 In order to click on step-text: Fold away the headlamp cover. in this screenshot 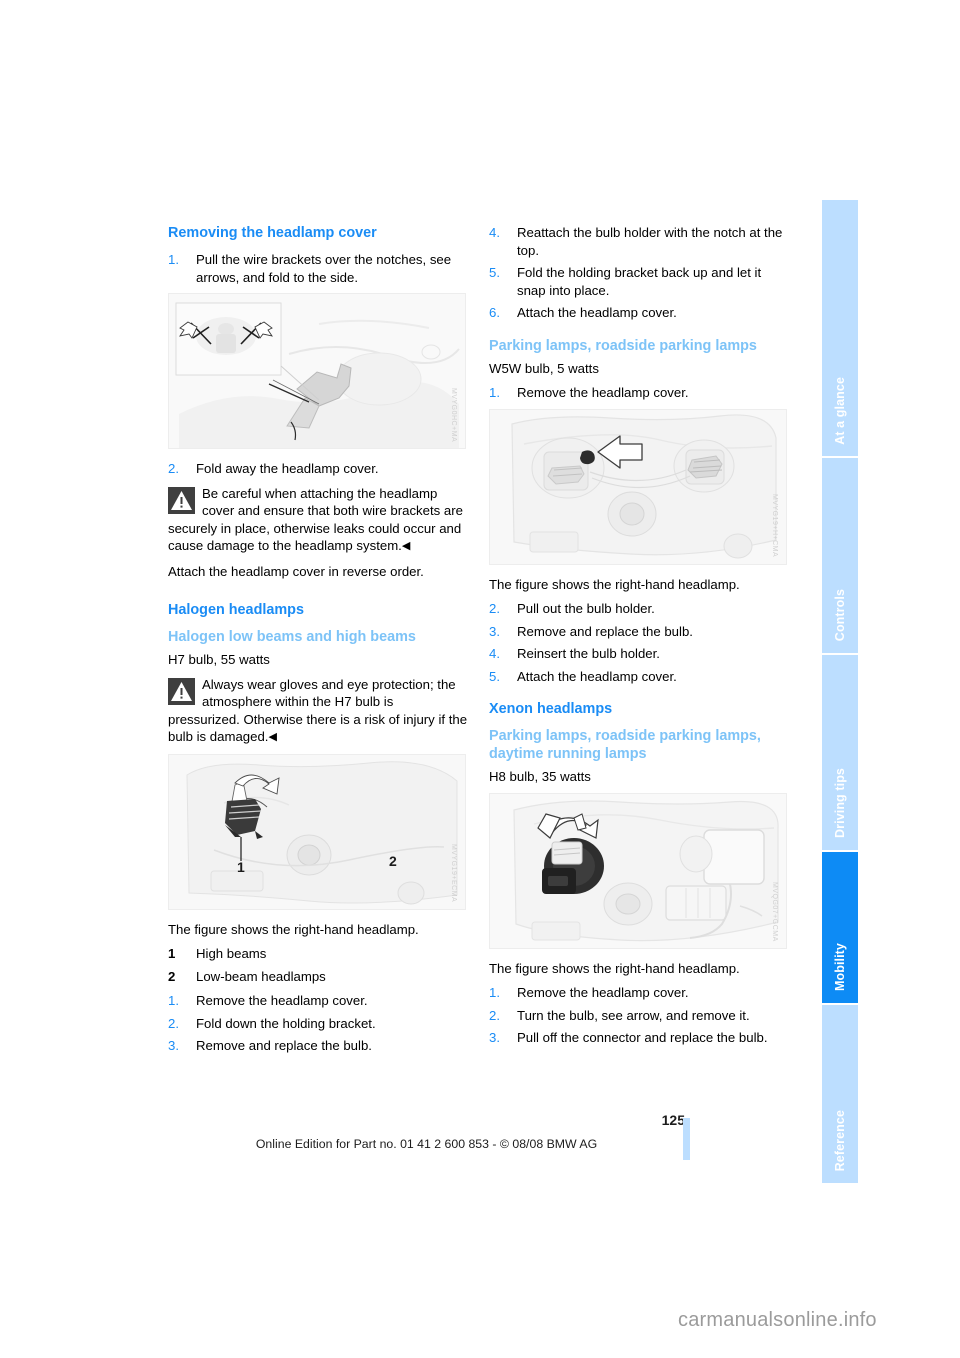, I will do `click(287, 468)`.